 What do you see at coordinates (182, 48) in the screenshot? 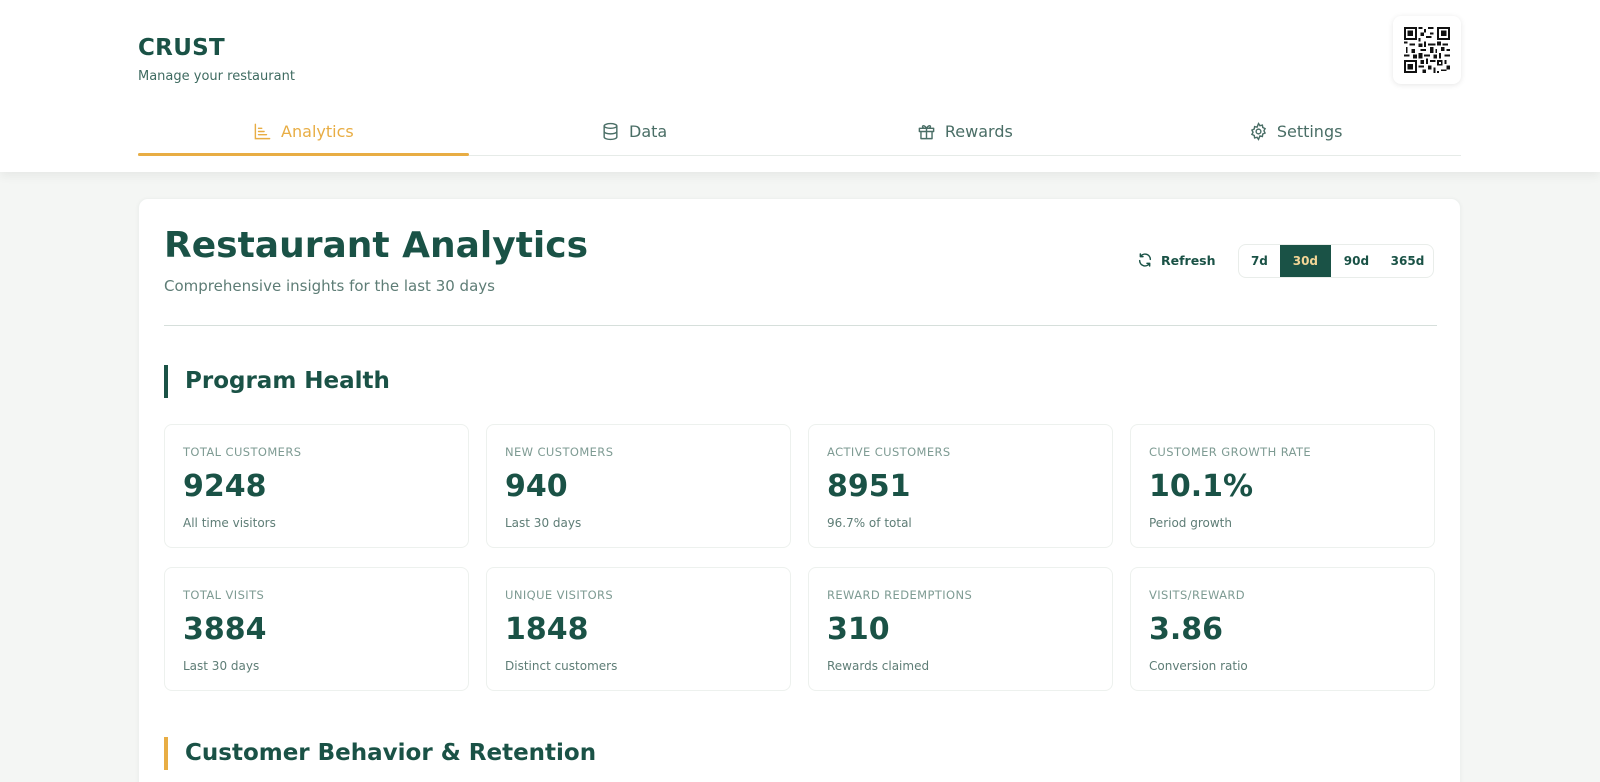
I see `brand-title: CRUST` at bounding box center [182, 48].